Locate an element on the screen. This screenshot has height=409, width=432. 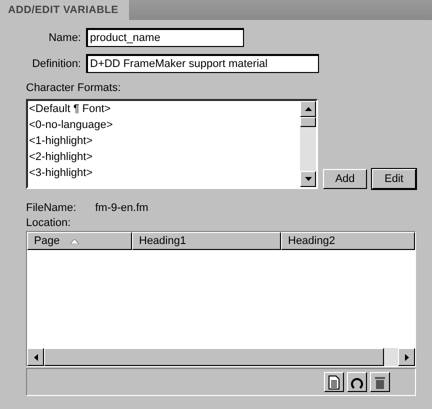
scroll-left-button is located at coordinates (35, 357).